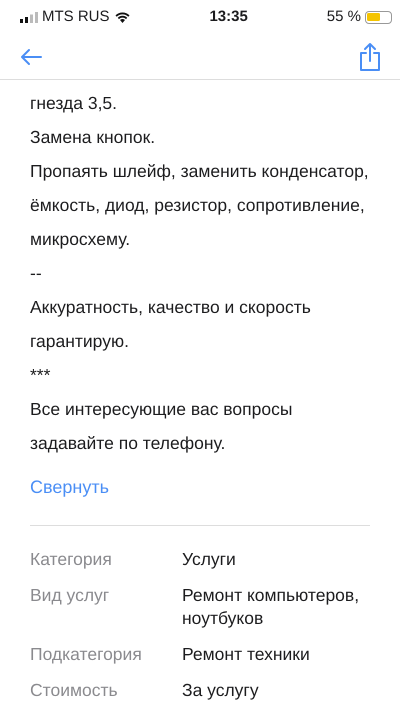 The width and height of the screenshot is (400, 710). I want to click on description-text: гнезда 3,5., so click(74, 103).